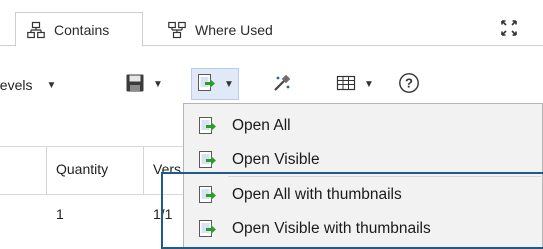  Describe the element at coordinates (331, 228) in the screenshot. I see `menu-item-label: Open Visible with thumbnails` at that location.